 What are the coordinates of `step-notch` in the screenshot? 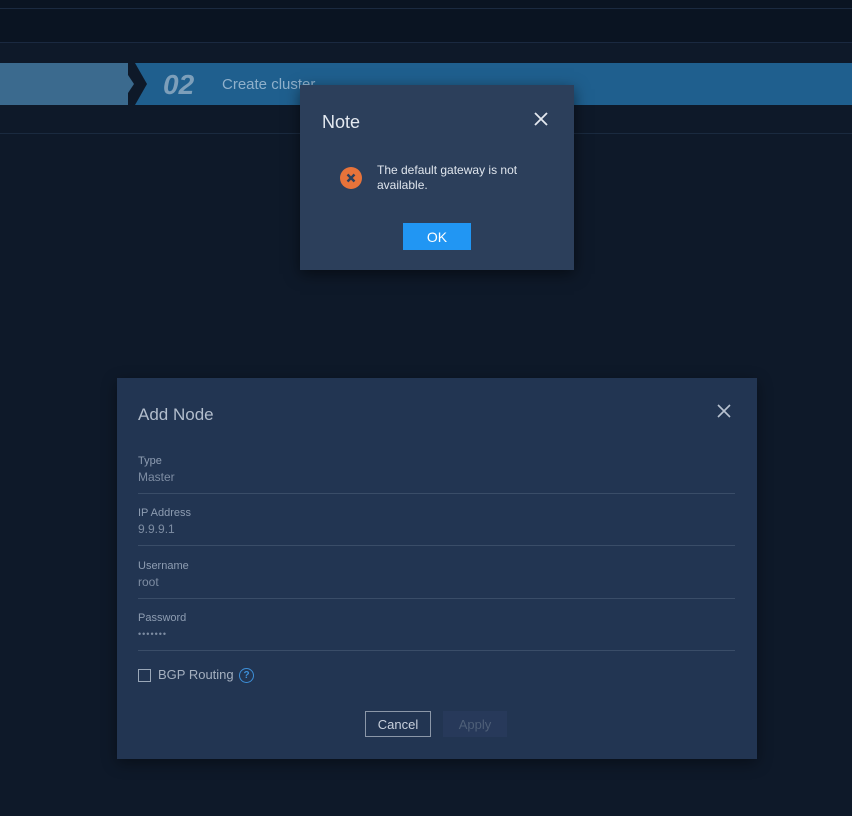 It's located at (141, 84).